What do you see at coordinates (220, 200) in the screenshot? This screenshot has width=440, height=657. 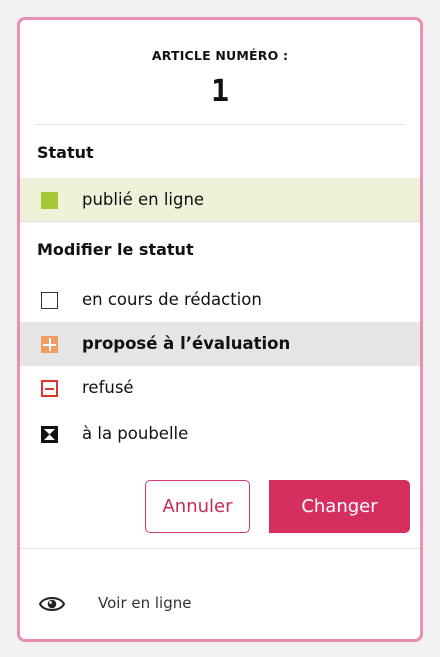 I see `current-status: publié en ligne` at bounding box center [220, 200].